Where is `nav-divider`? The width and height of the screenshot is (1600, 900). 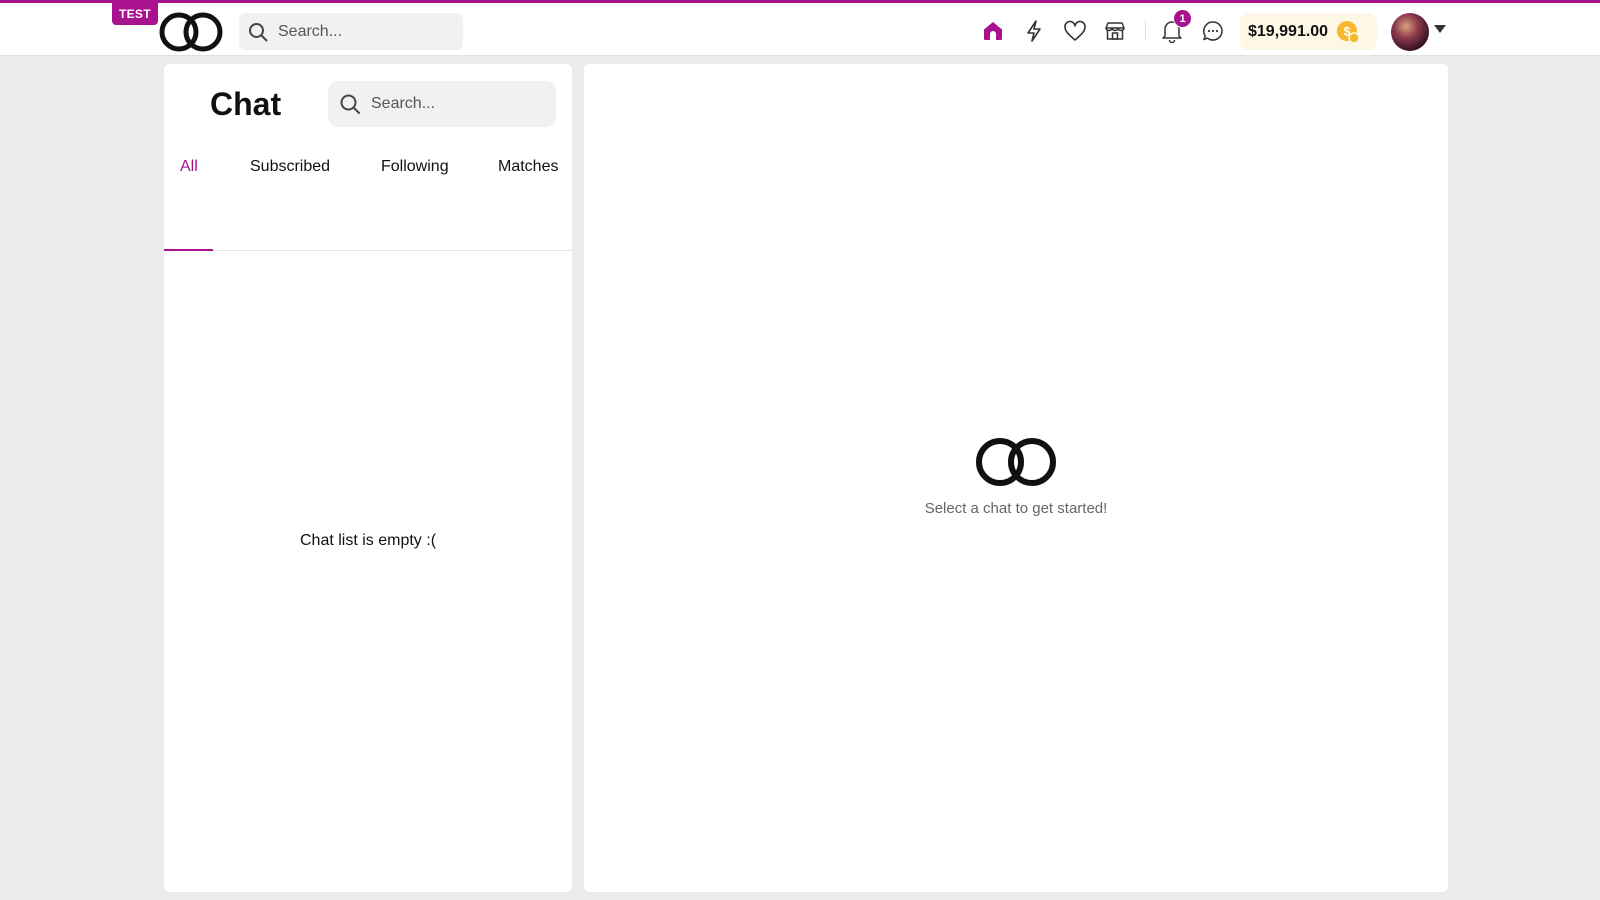
nav-divider is located at coordinates (1145, 31).